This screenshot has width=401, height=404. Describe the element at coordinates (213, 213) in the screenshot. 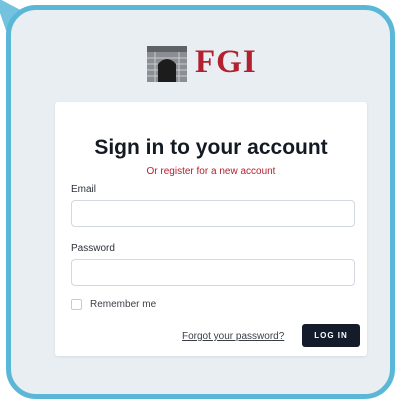

I see `email-field` at that location.